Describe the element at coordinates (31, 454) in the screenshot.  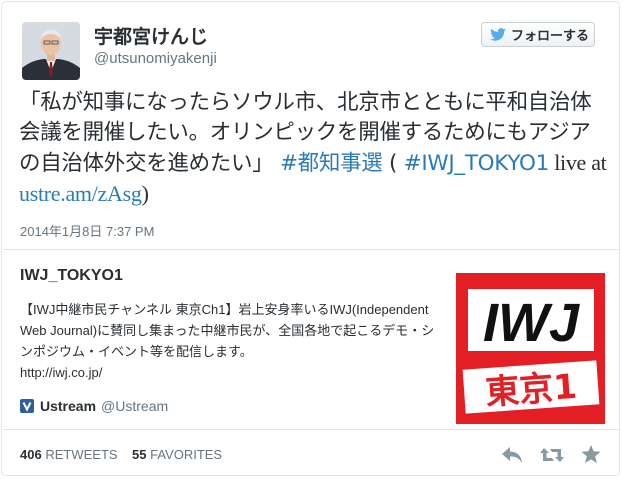
I see `retweets-count: 406` at that location.